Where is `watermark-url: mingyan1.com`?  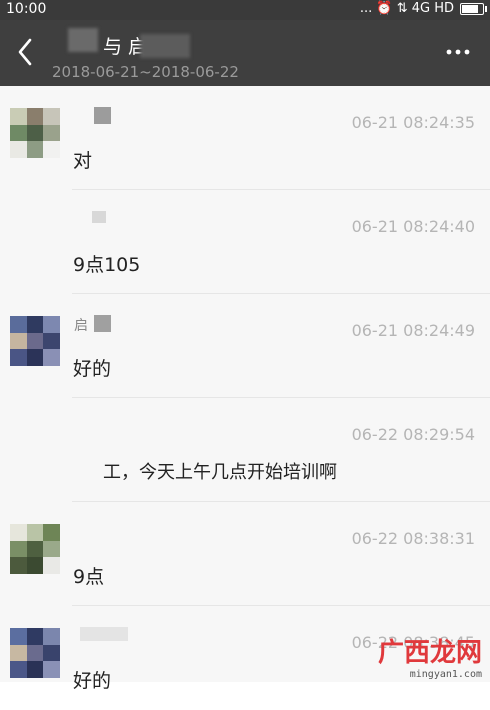 watermark-url: mingyan1.com is located at coordinates (445, 674).